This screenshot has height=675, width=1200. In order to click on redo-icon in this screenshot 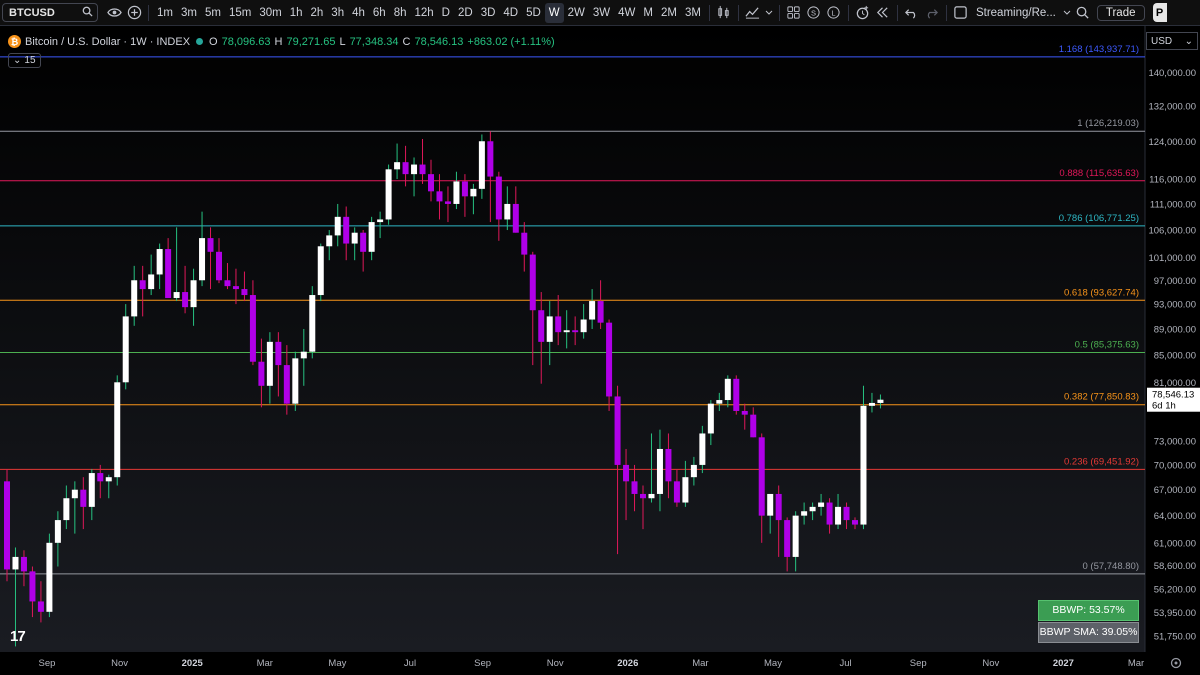, I will do `click(932, 13)`.